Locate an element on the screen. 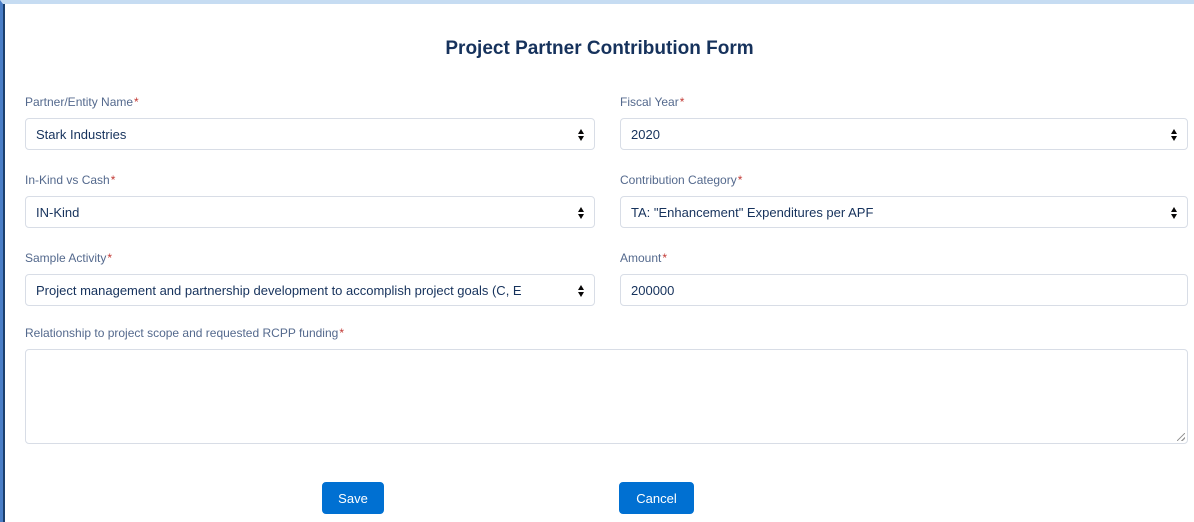 This screenshot has height=522, width=1194. amount-label: Amount* is located at coordinates (904, 258).